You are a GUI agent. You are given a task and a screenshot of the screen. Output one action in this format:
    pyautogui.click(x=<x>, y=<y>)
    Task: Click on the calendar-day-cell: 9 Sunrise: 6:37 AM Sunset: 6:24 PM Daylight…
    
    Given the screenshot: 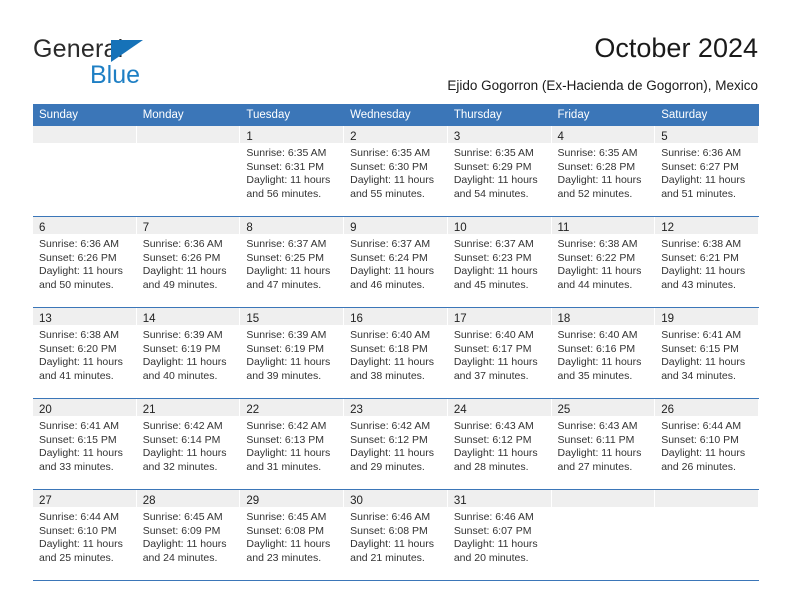 What is the action you would take?
    pyautogui.click(x=396, y=262)
    